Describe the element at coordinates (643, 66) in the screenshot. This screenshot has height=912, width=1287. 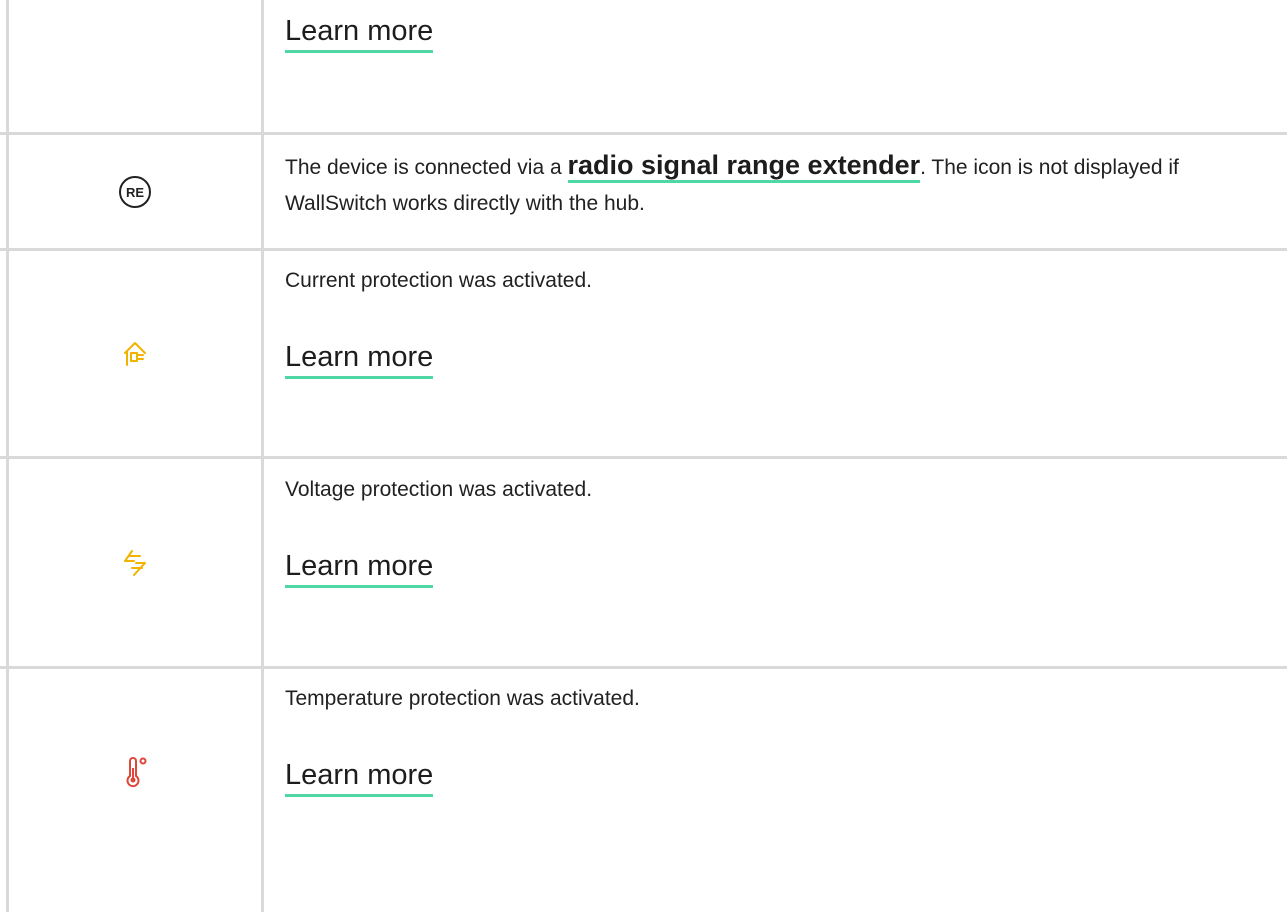
I see `table-row: Learn more` at that location.